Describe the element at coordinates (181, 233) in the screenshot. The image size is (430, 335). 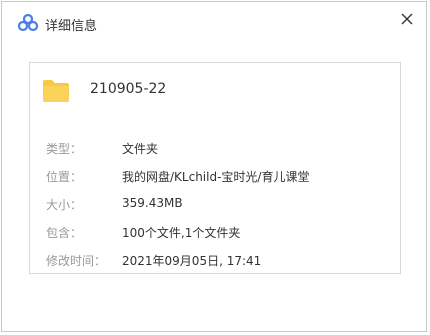
I see `detail-value: 100个文件,1个文件夹` at that location.